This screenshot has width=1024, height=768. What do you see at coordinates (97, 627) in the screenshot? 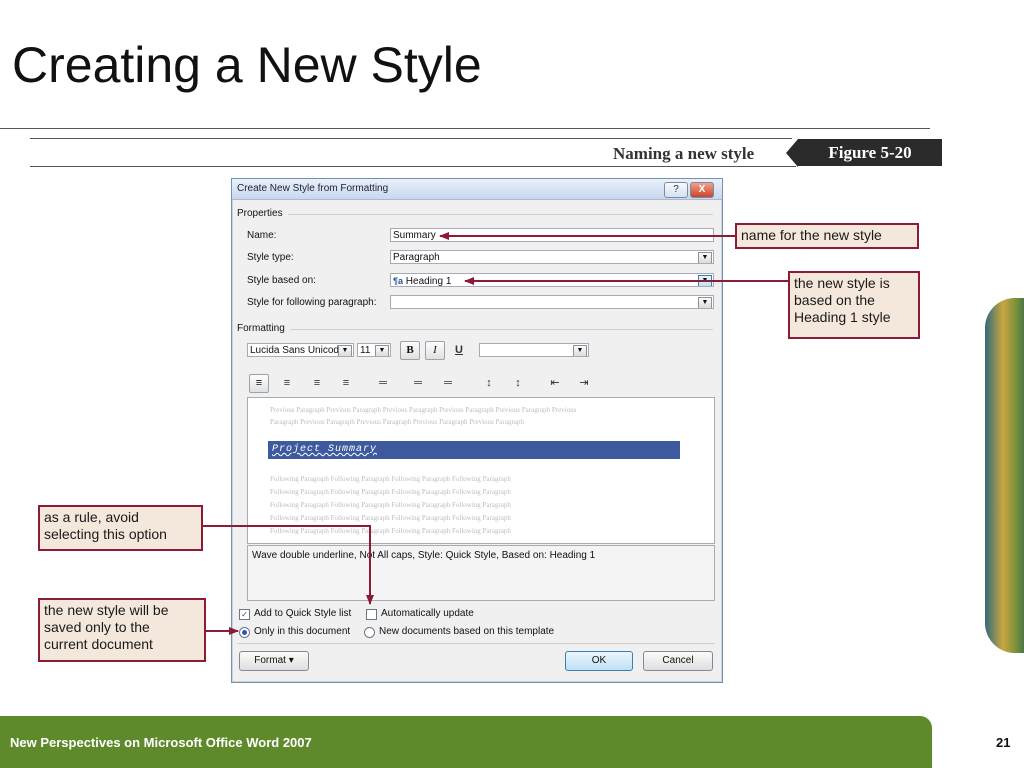
I see `callout-text: saved only to the` at bounding box center [97, 627].